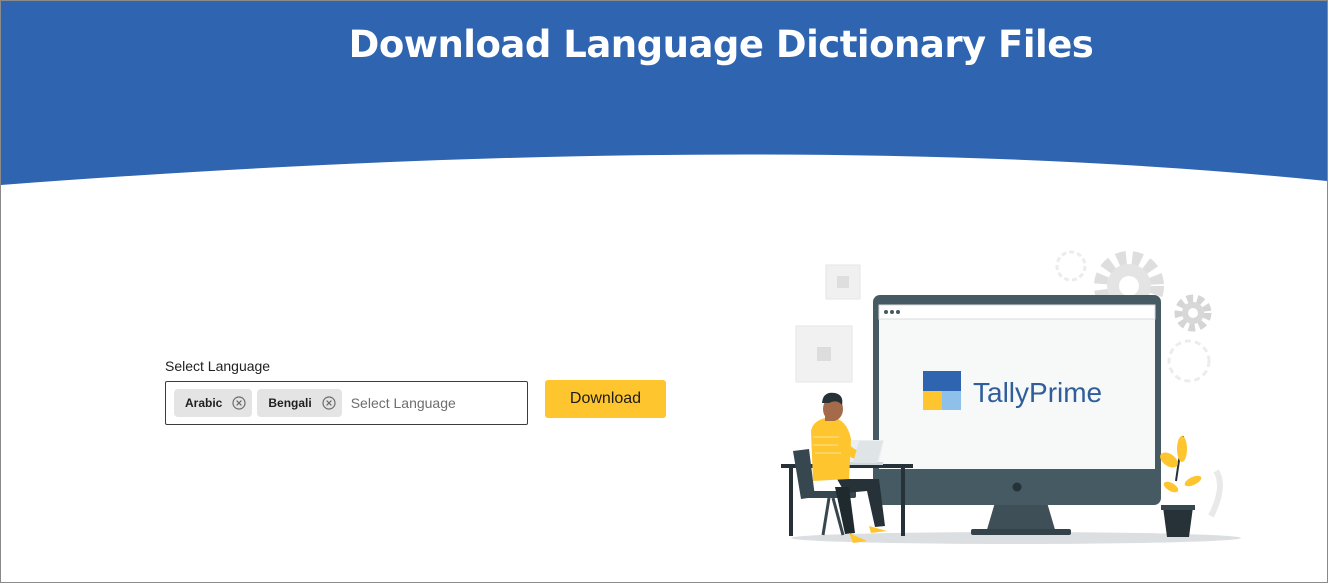 The image size is (1328, 583). What do you see at coordinates (1193, 313) in the screenshot?
I see `gear-icon` at bounding box center [1193, 313].